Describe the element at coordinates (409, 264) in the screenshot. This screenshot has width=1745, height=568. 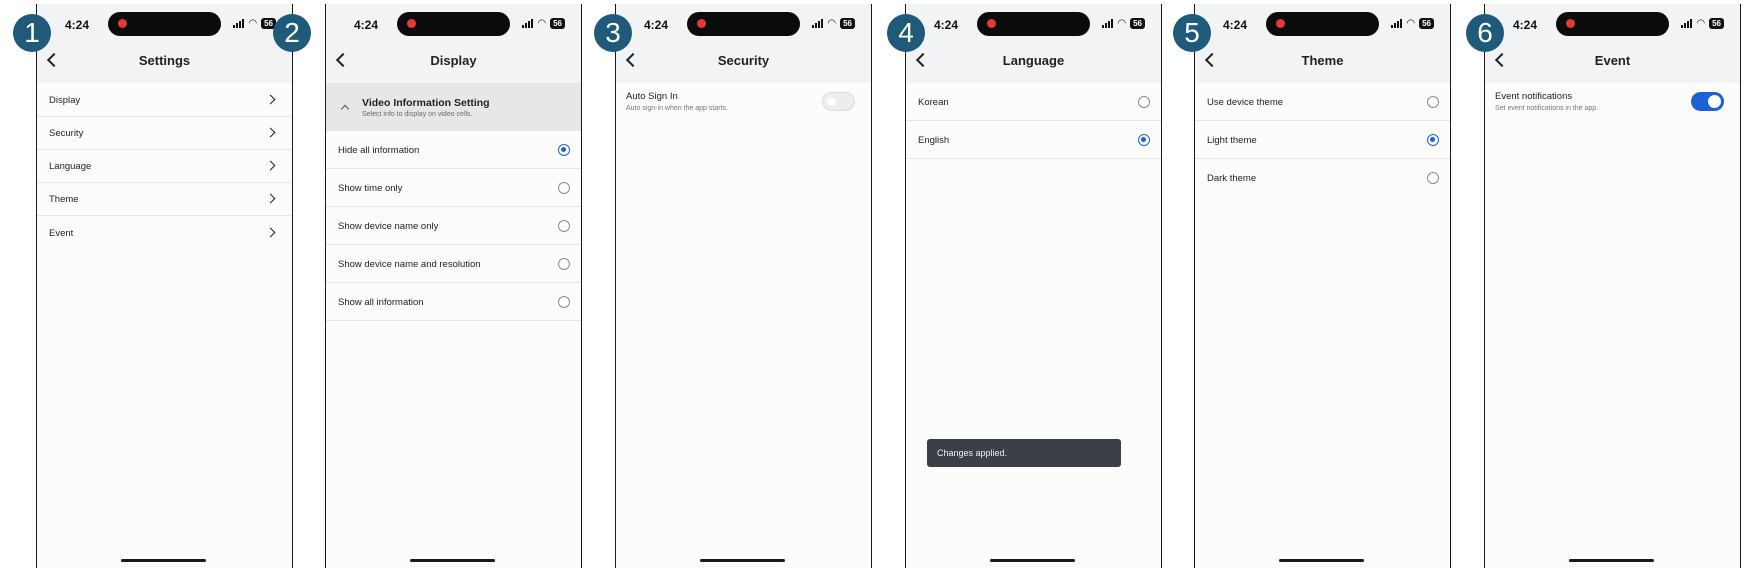
I see `option-label: Show device name and resolution` at that location.